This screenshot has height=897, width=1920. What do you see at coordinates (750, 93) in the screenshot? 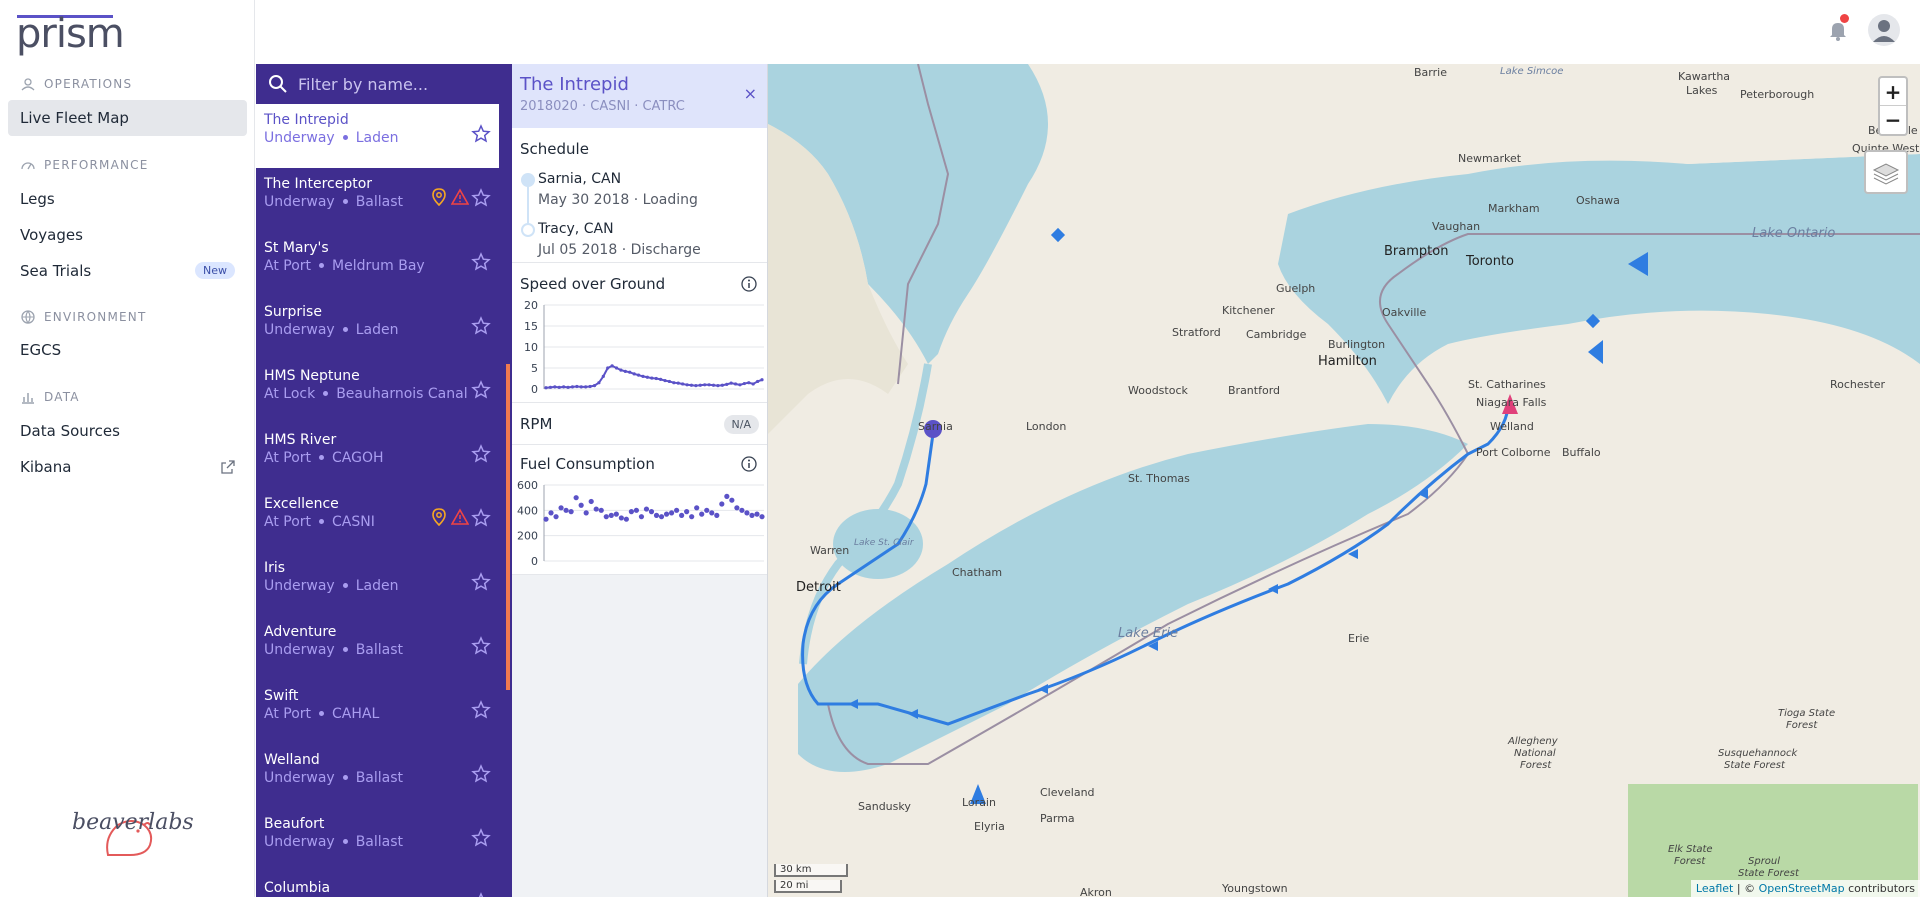
I see `close-button: ×` at bounding box center [750, 93].